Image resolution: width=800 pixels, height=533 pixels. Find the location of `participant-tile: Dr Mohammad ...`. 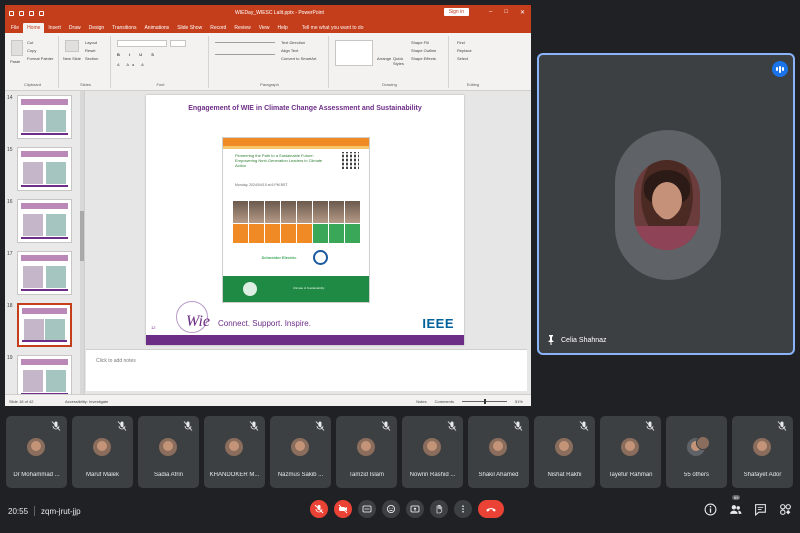

participant-tile: Dr Mohammad ... is located at coordinates (36, 452).